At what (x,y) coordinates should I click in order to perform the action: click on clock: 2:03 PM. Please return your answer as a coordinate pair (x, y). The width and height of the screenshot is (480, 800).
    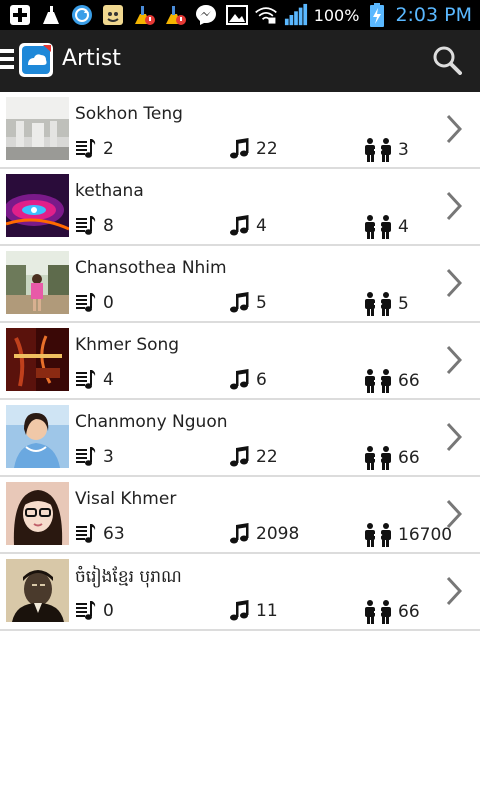
    Looking at the image, I should click on (433, 15).